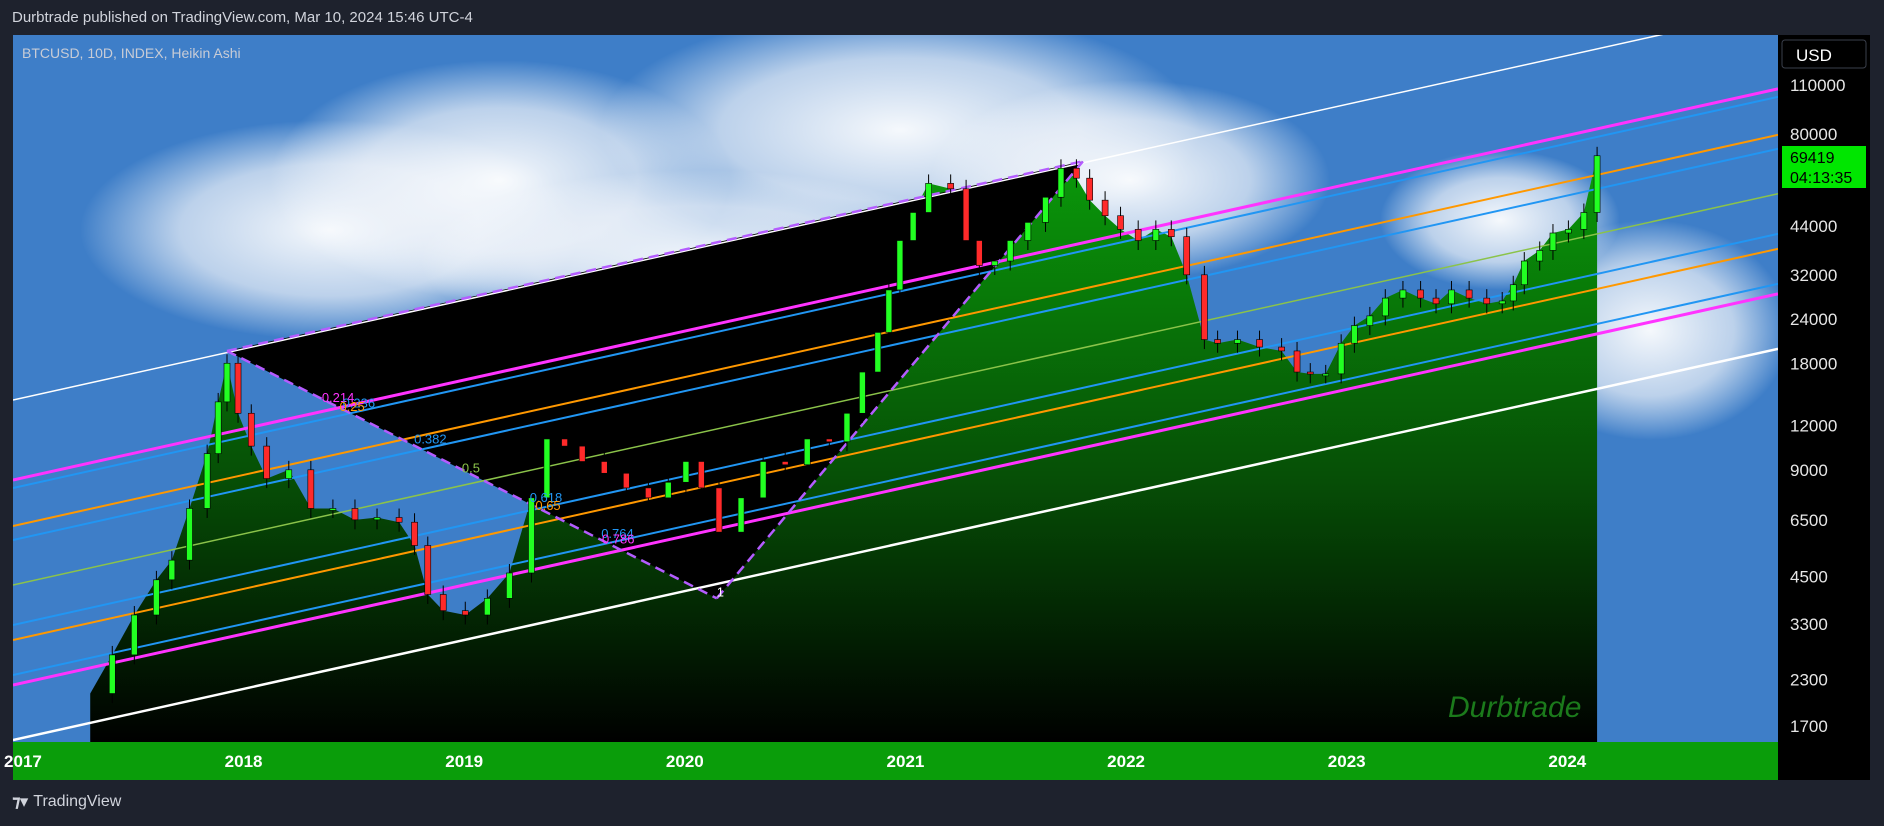 This screenshot has width=1884, height=826. I want to click on fib-level-label: 0.5, so click(471, 468).